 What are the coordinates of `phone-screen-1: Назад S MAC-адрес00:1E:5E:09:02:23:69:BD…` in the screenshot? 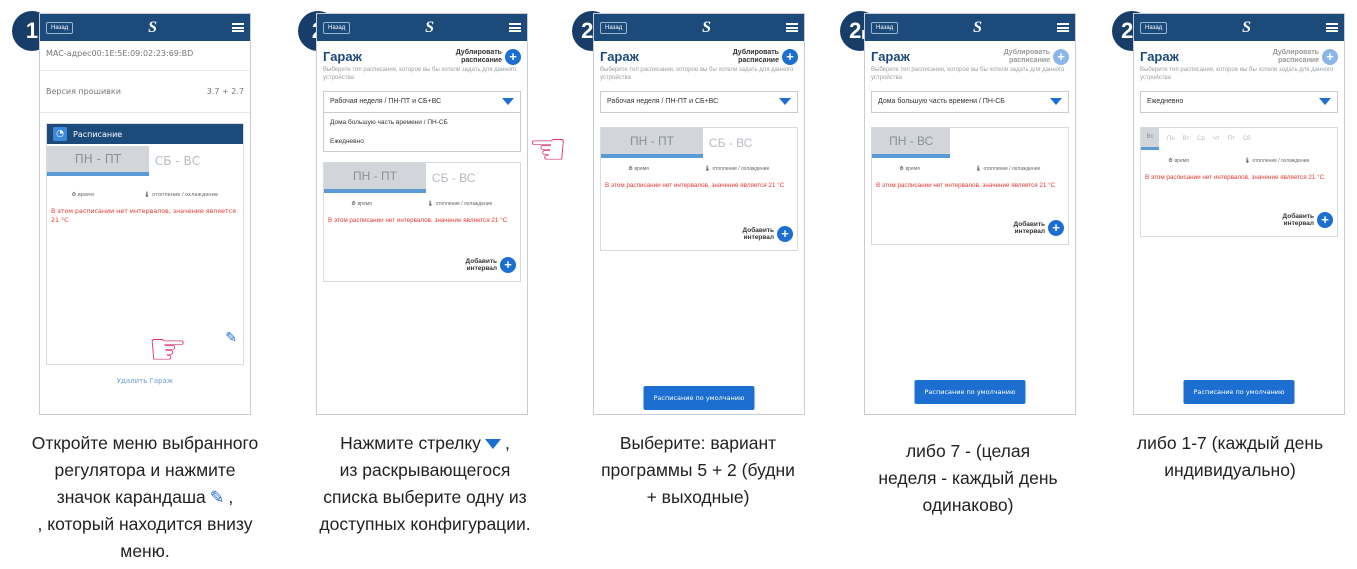 It's located at (145, 214).